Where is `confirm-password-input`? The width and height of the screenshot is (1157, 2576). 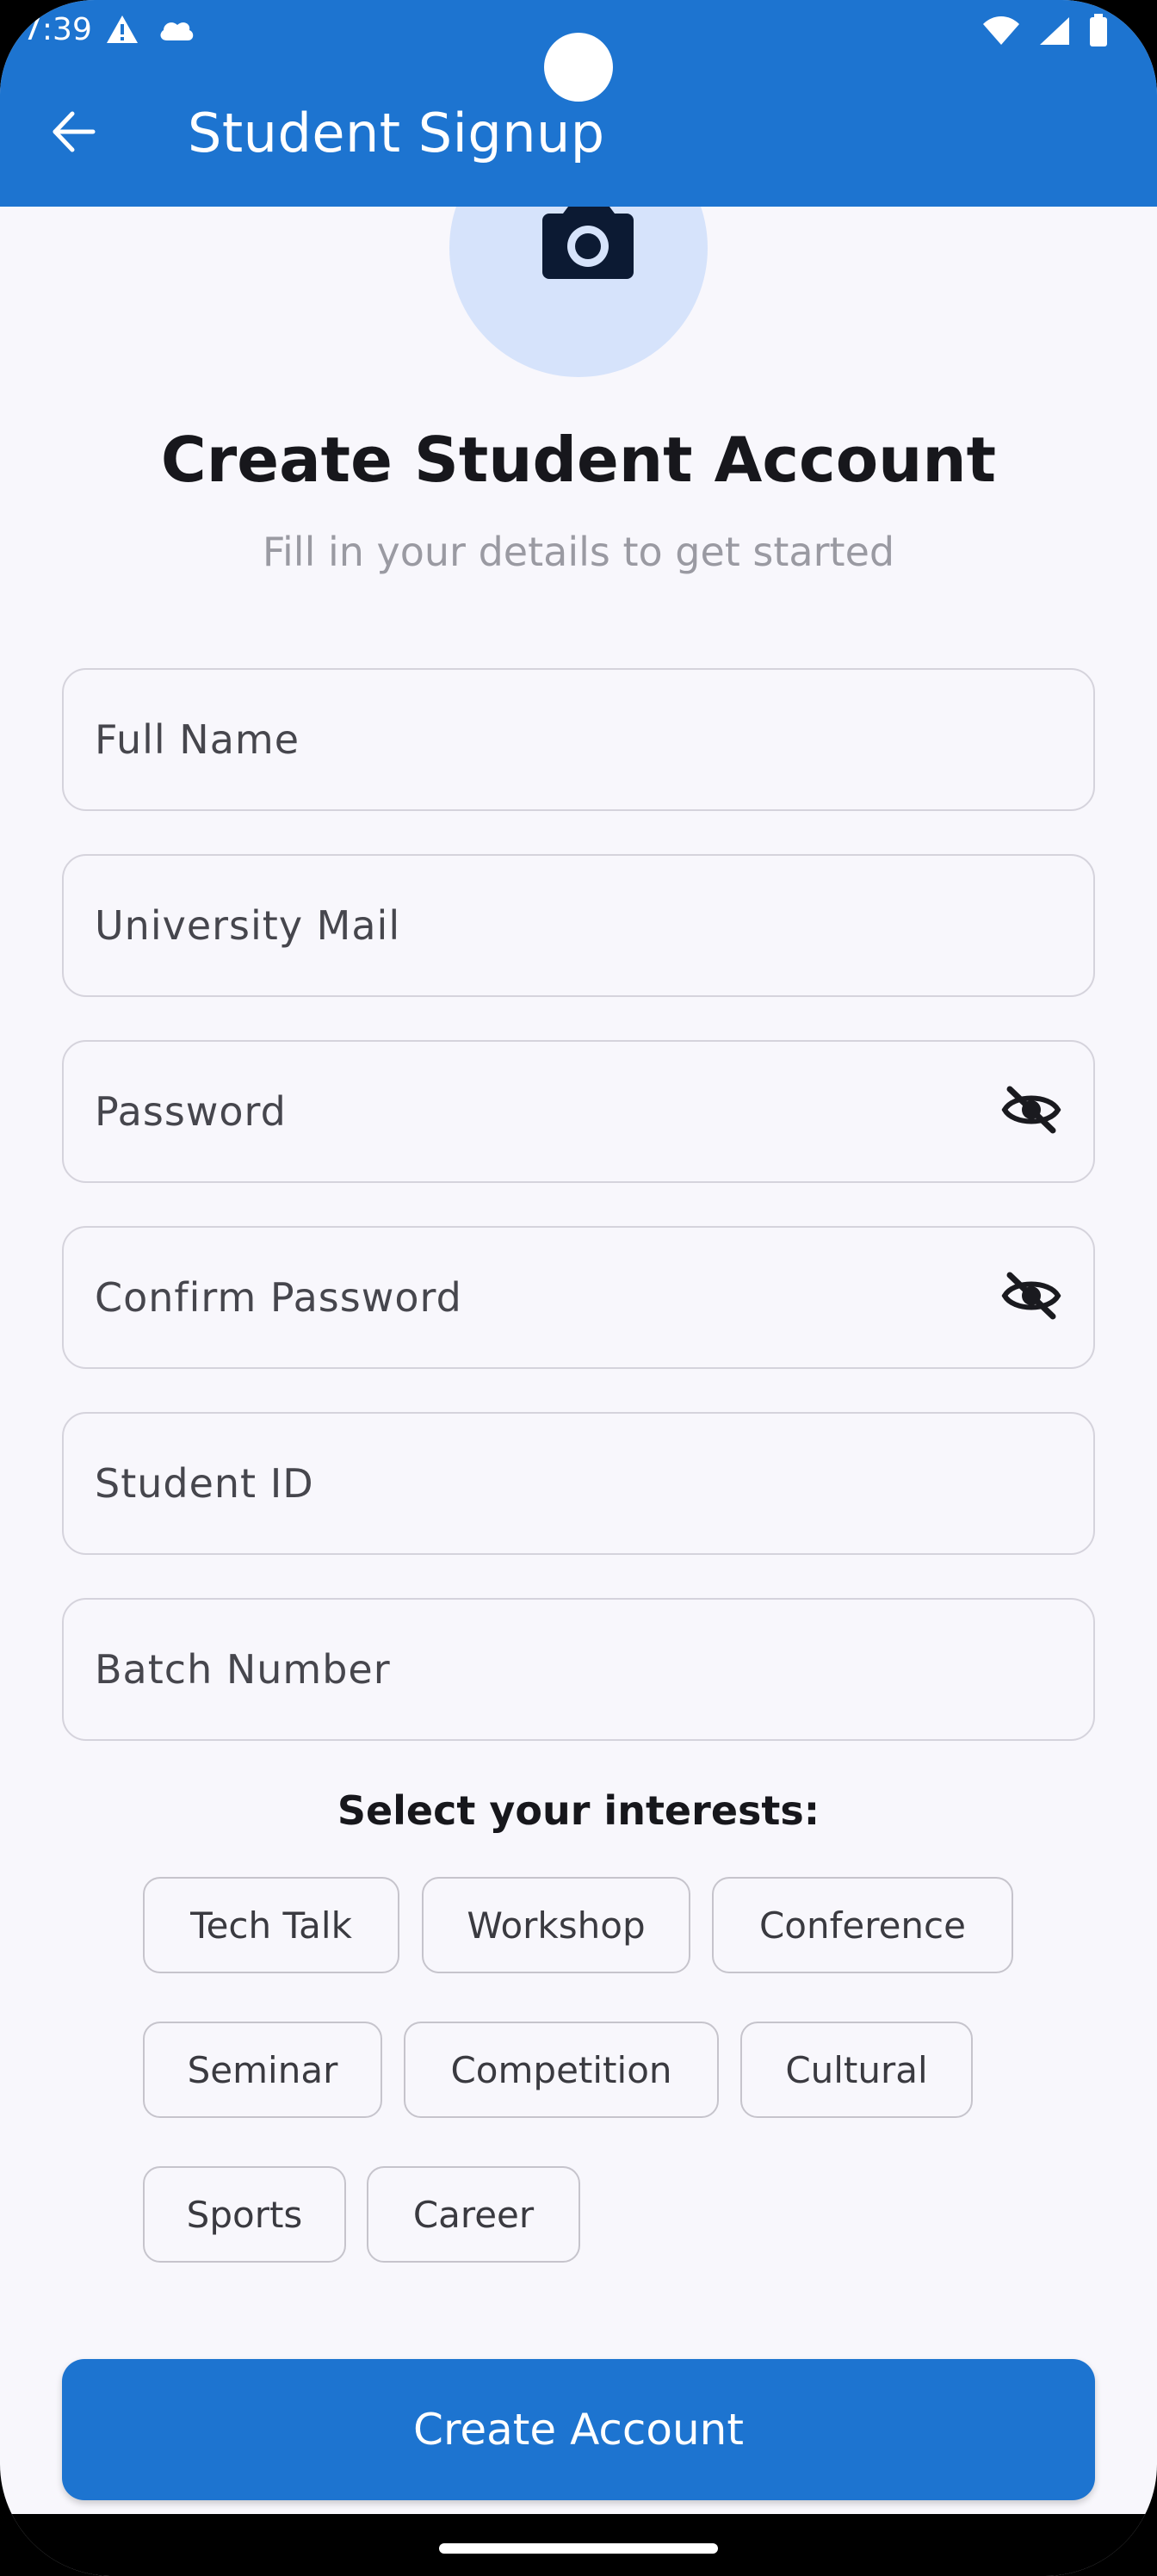
confirm-password-input is located at coordinates (525, 1297).